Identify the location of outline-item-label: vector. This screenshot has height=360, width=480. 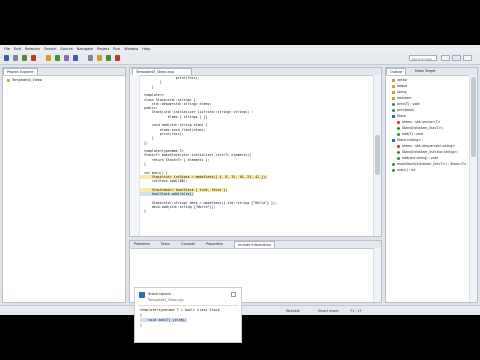
(402, 80).